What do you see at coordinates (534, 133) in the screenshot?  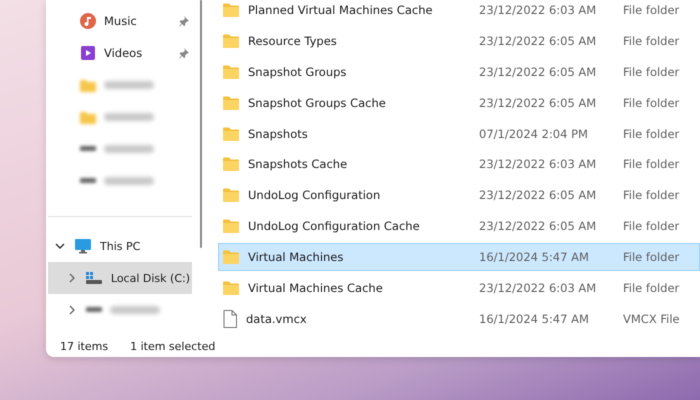 I see `date-modified: 07/1/2024 2:04 PM` at bounding box center [534, 133].